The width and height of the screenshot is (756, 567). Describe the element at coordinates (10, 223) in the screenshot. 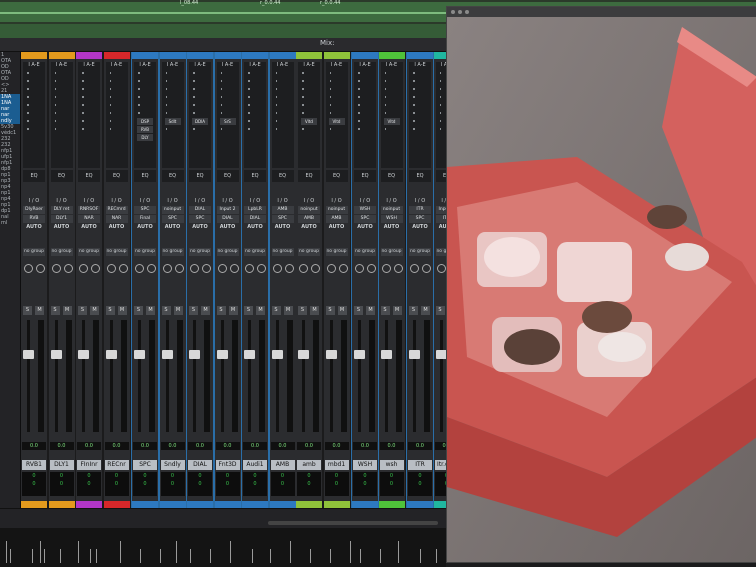

I see `track-list-item: ml` at that location.